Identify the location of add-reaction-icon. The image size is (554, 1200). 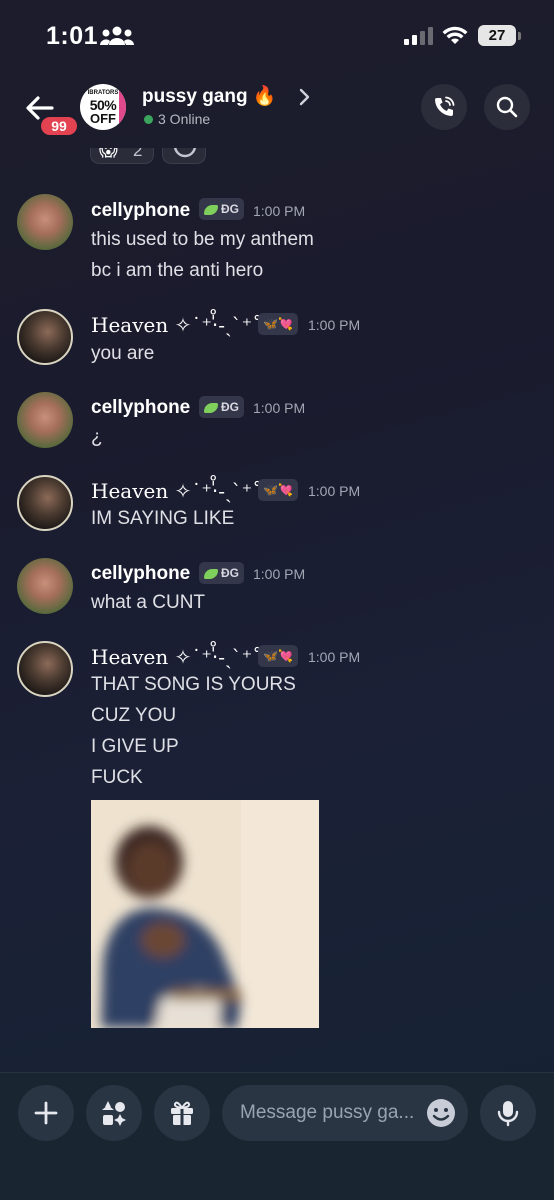
(185, 153).